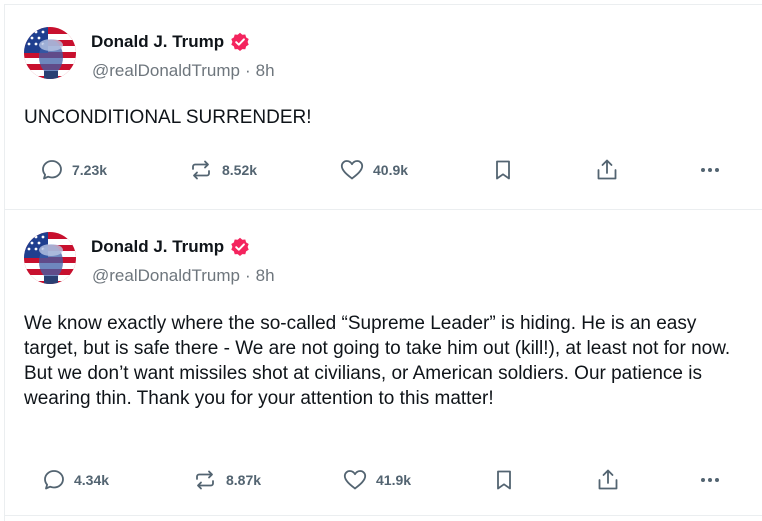 The image size is (762, 521). I want to click on post-actions: 7.23k 8.52k 40.9k, so click(383, 170).